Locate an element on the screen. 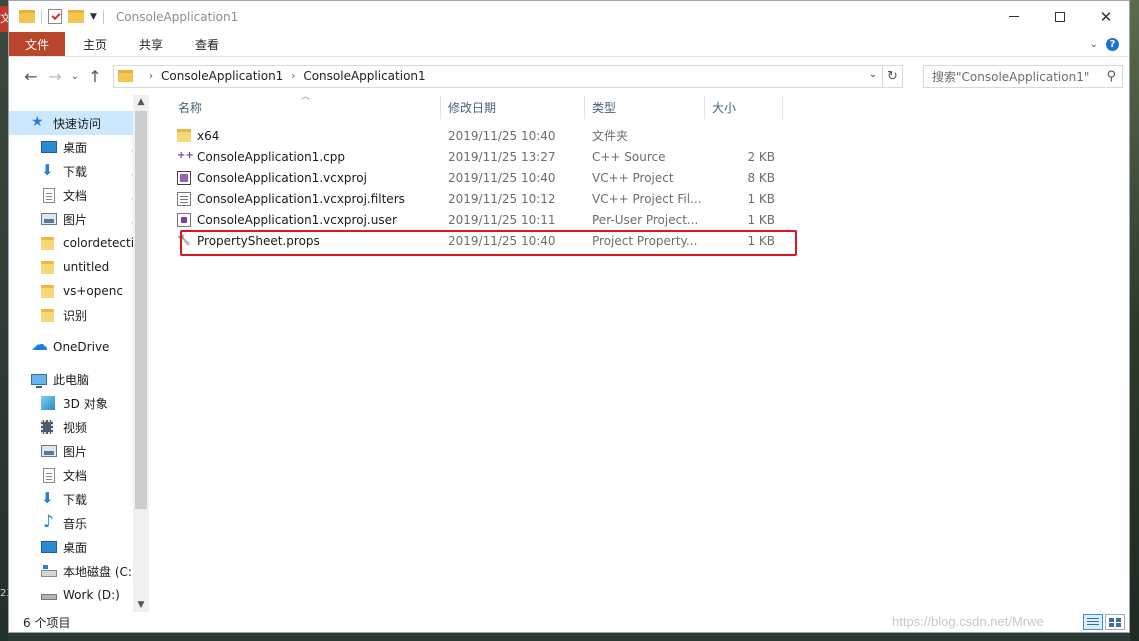 The image size is (1139, 641). nav-item-onedrive: OneDrive is located at coordinates (79, 347).